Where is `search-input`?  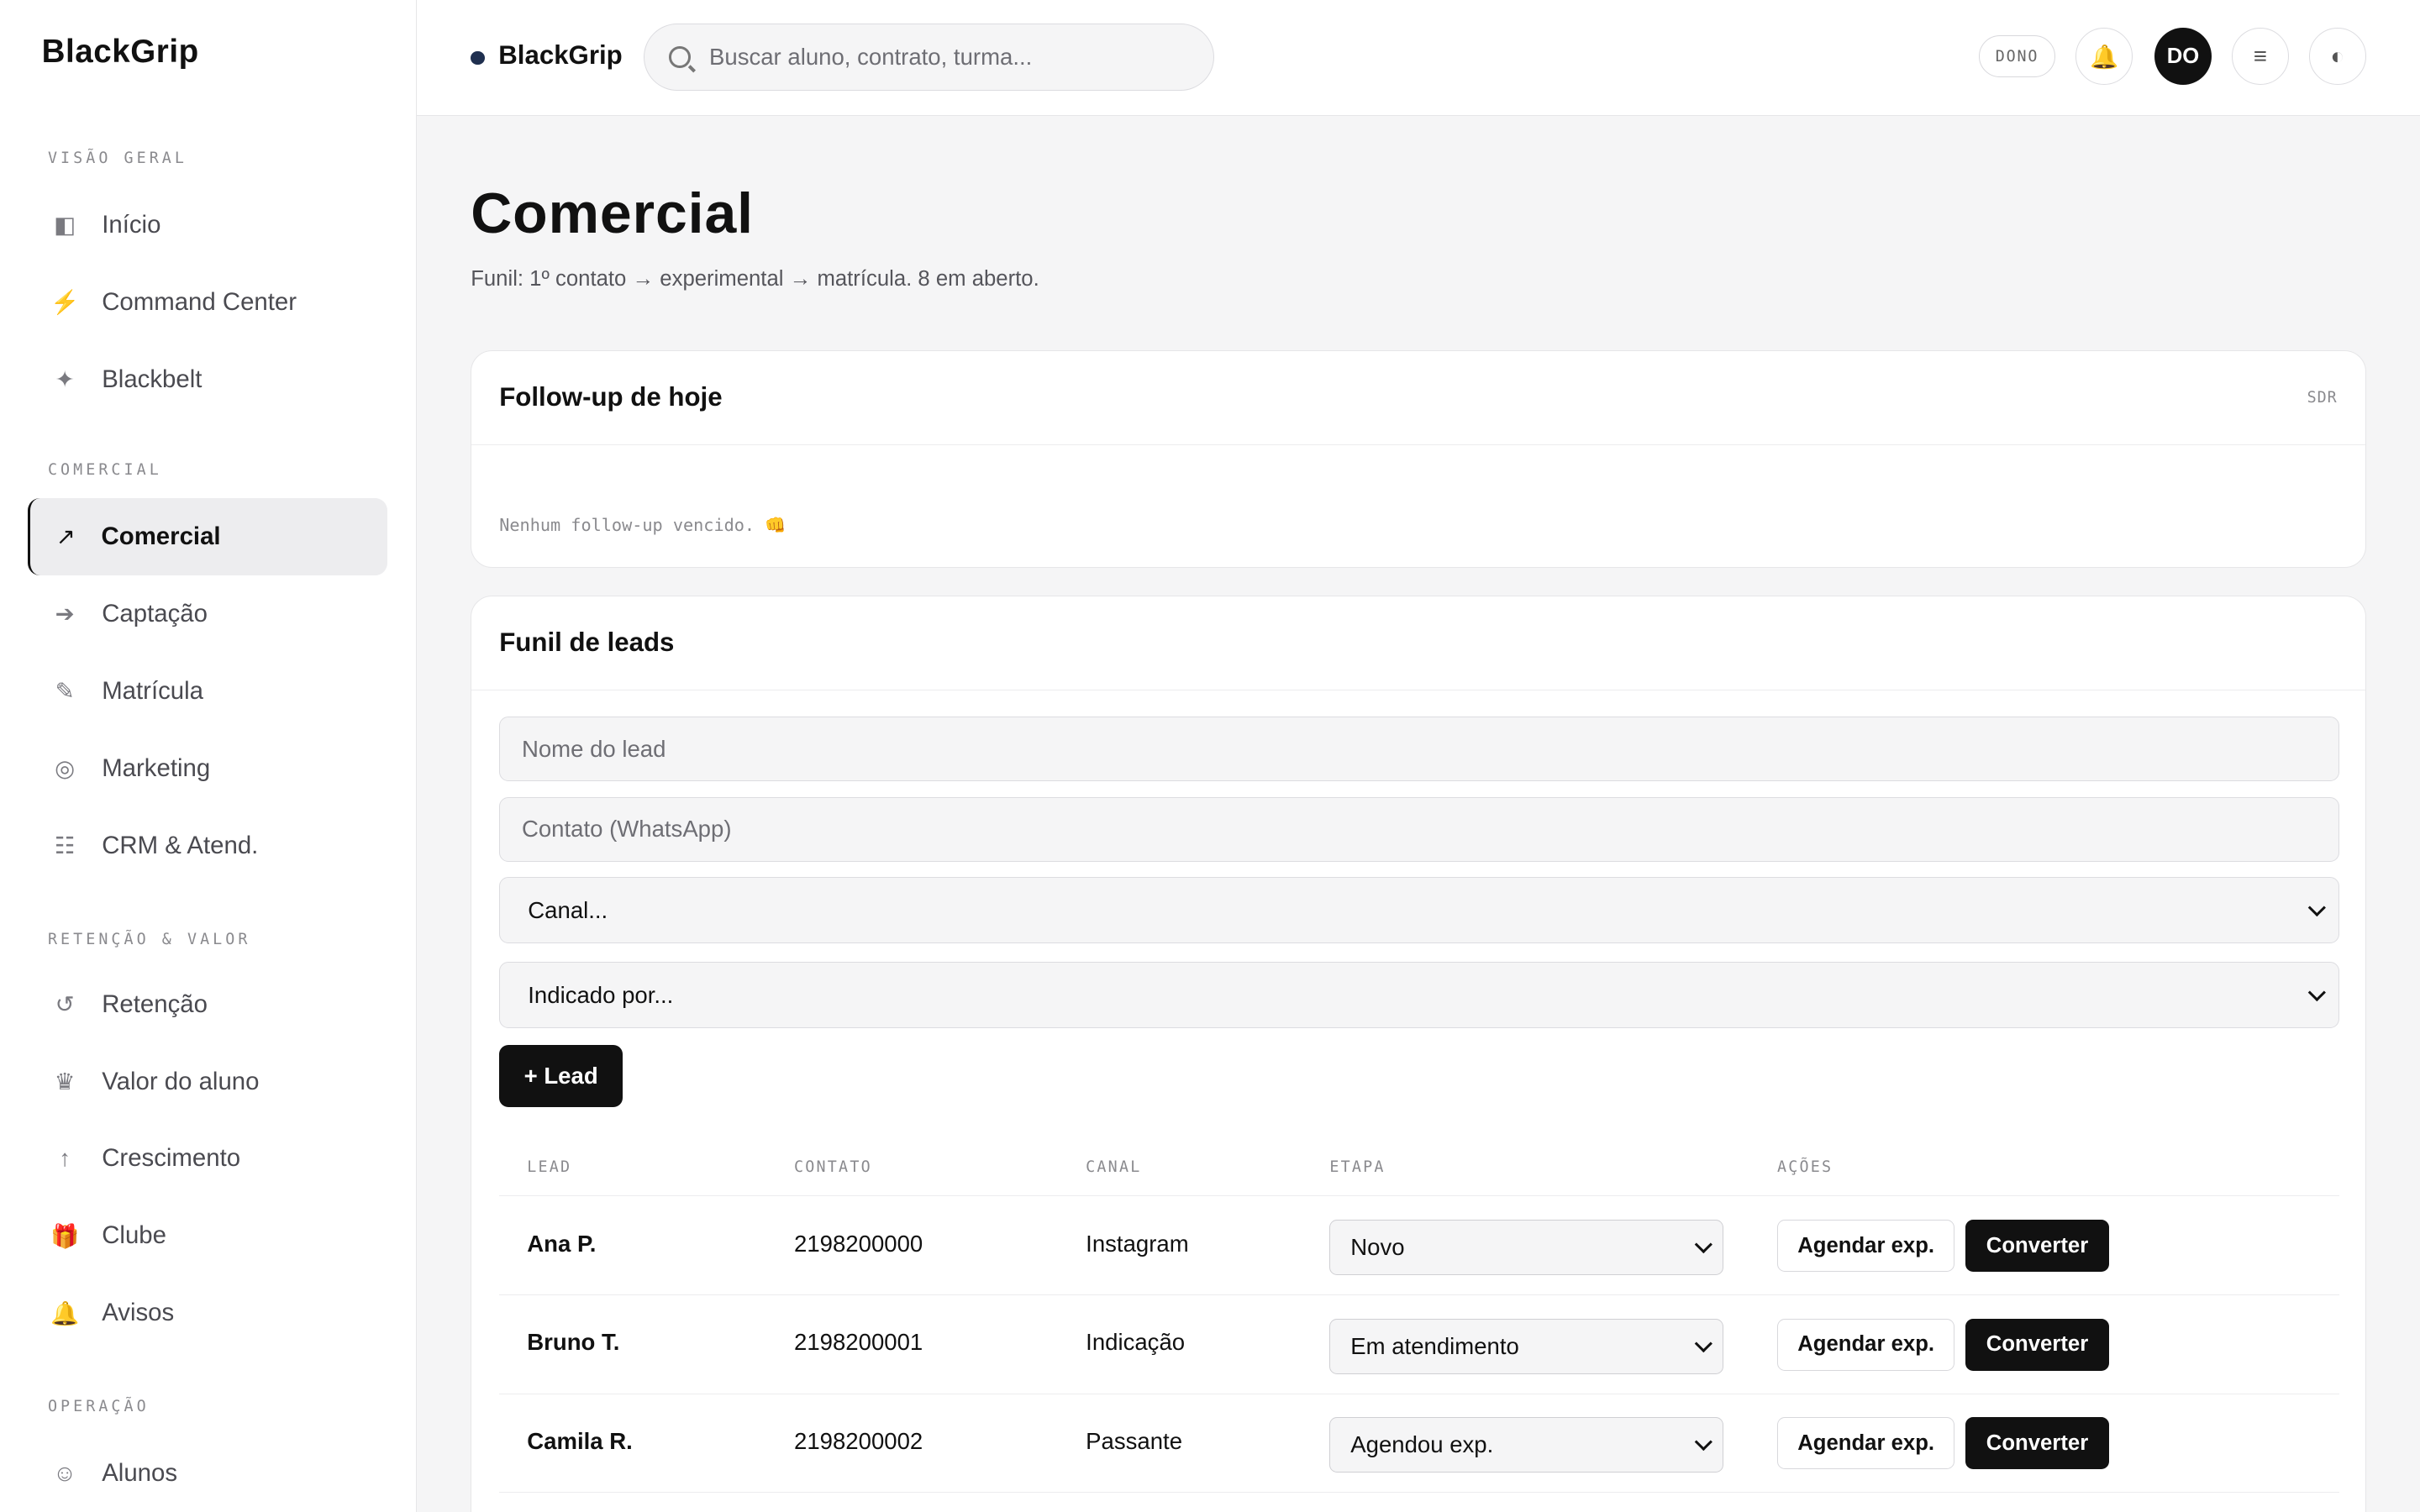
search-input is located at coordinates (940, 57).